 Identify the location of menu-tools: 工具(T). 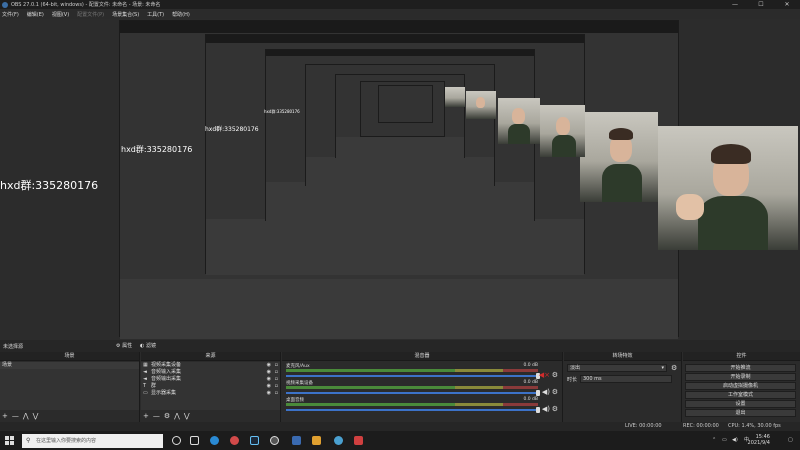
(155, 14).